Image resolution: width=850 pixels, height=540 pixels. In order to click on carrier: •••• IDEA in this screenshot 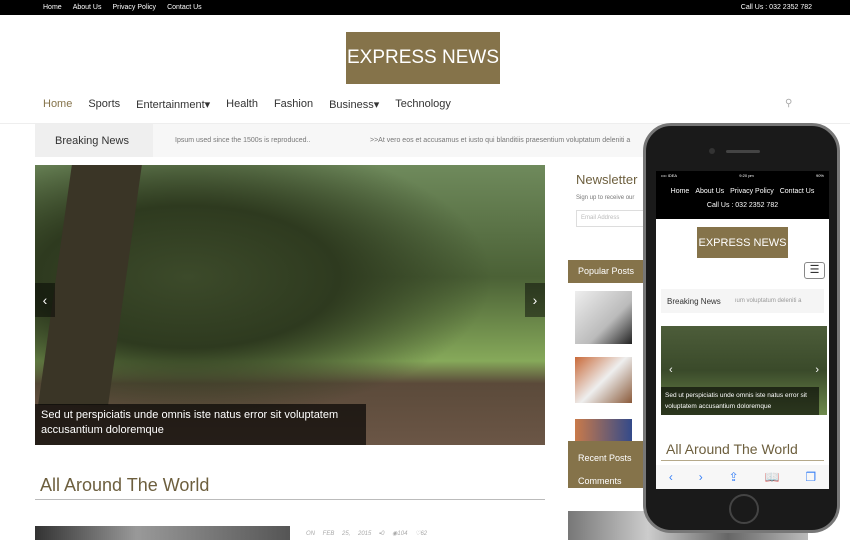, I will do `click(669, 175)`.